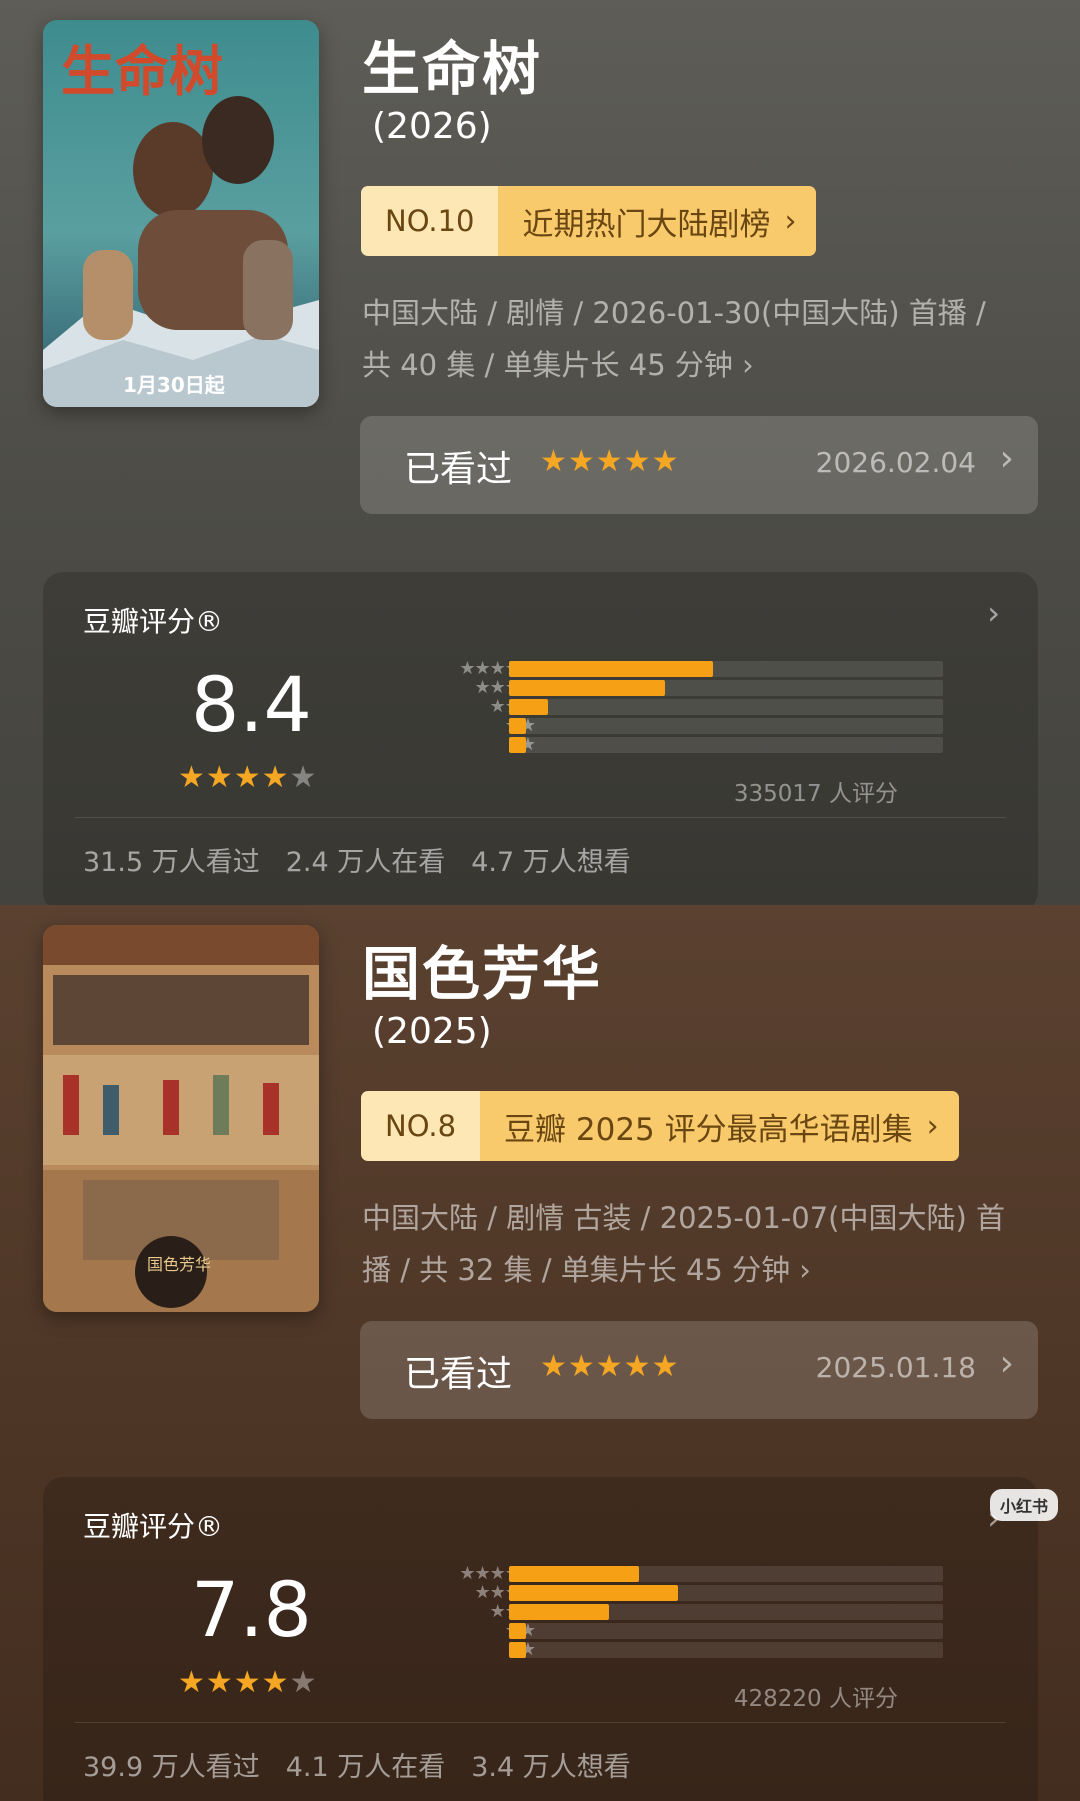 The width and height of the screenshot is (1080, 1801). Describe the element at coordinates (174, 385) in the screenshot. I see `poster-date: 1月30日起` at that location.